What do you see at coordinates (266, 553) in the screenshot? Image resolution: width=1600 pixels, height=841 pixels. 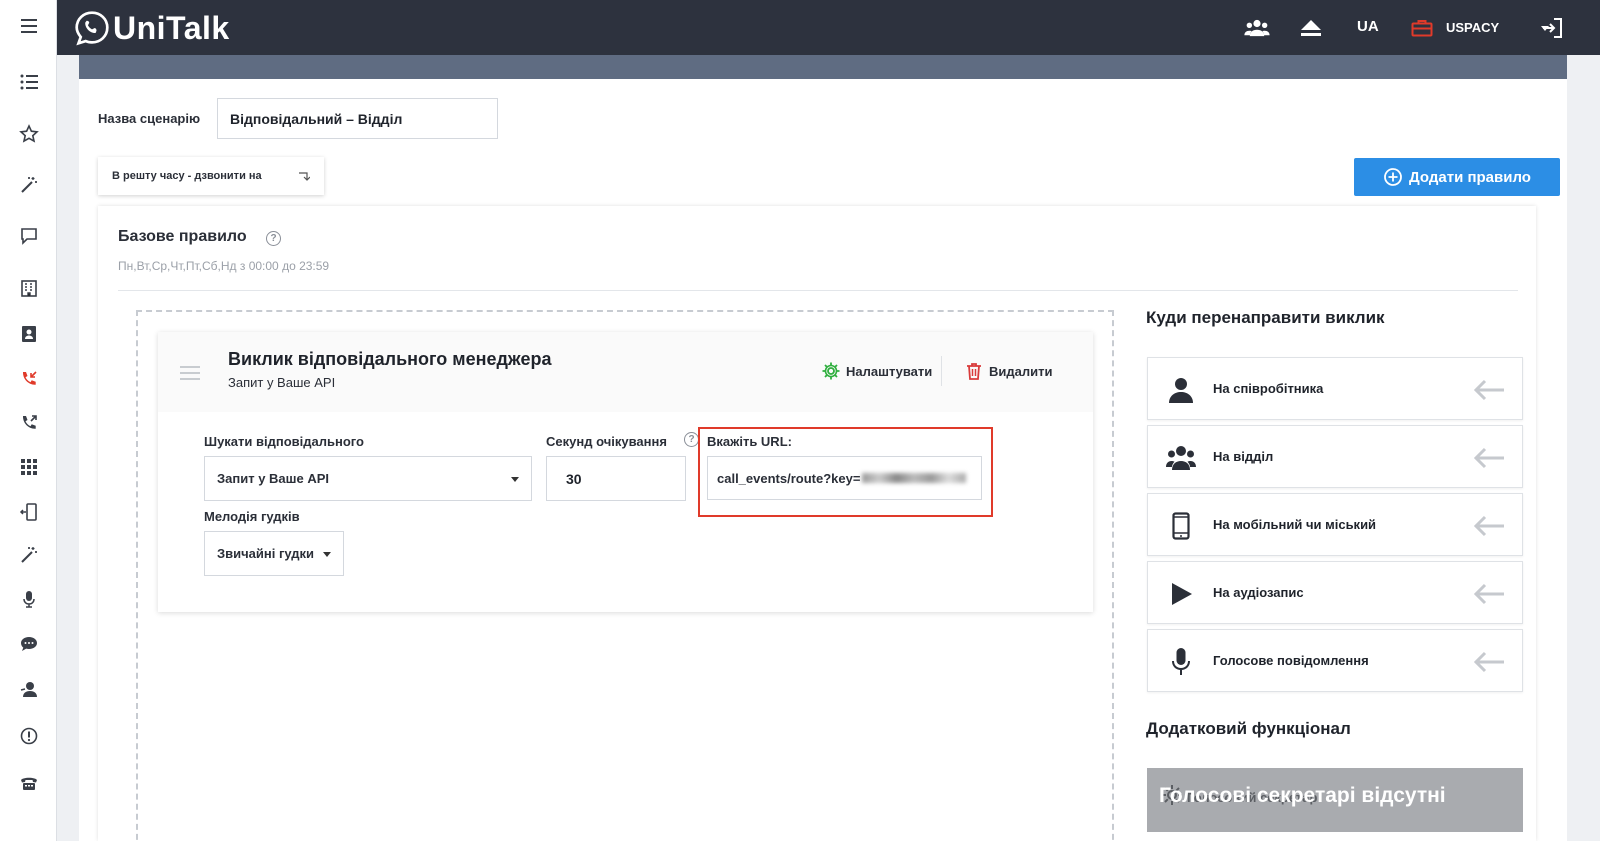 I see `melody-value: Звичайні гудки` at bounding box center [266, 553].